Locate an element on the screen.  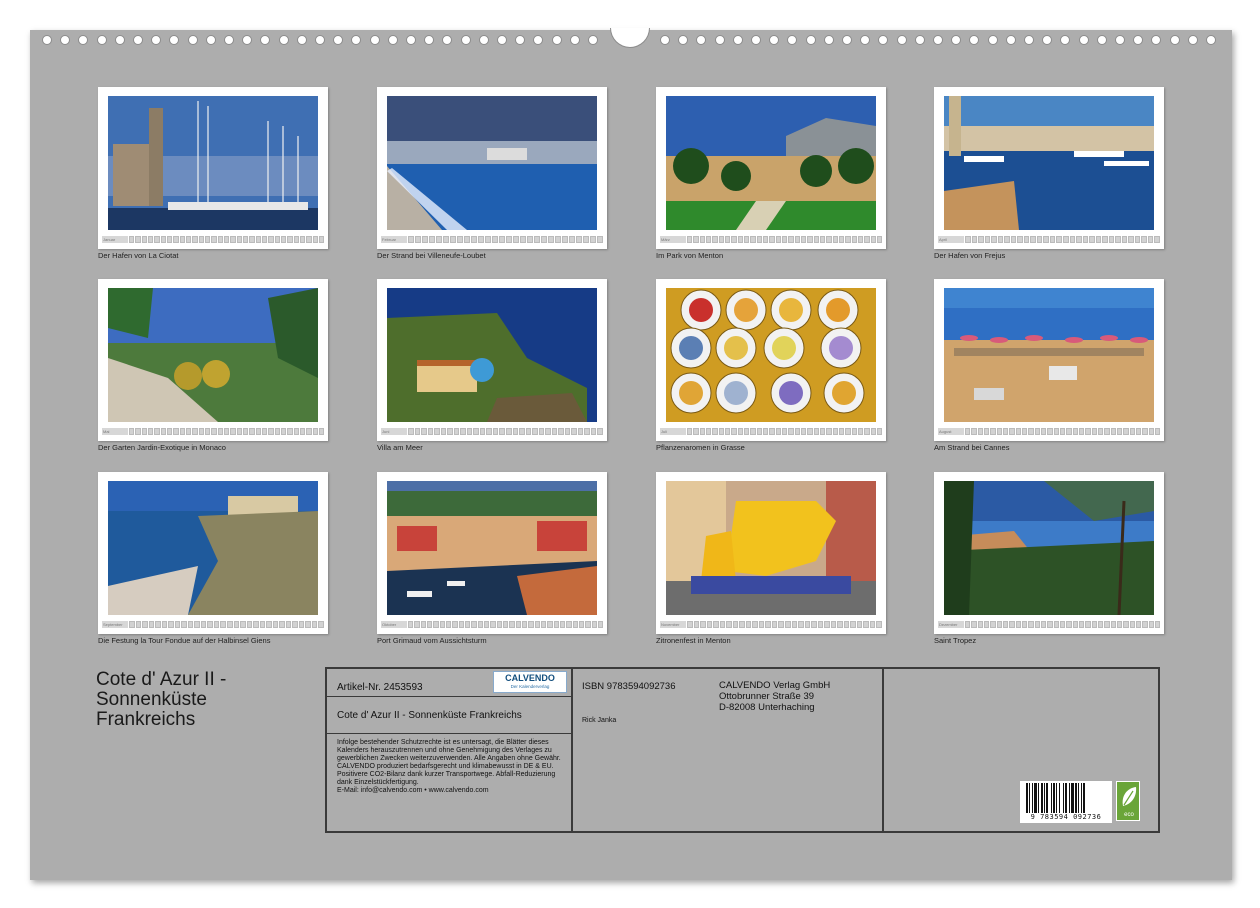
month-caption: Am Strand bei Cannes is located at coordinates (972, 447).